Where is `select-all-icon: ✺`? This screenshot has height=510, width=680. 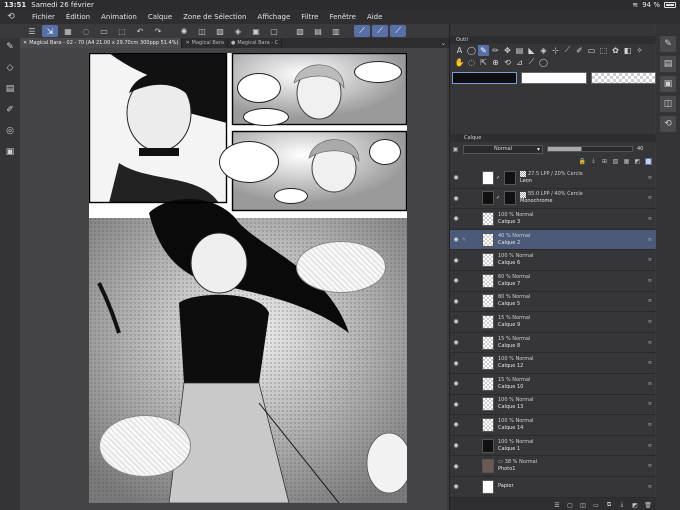 select-all-icon: ✺ is located at coordinates (184, 31).